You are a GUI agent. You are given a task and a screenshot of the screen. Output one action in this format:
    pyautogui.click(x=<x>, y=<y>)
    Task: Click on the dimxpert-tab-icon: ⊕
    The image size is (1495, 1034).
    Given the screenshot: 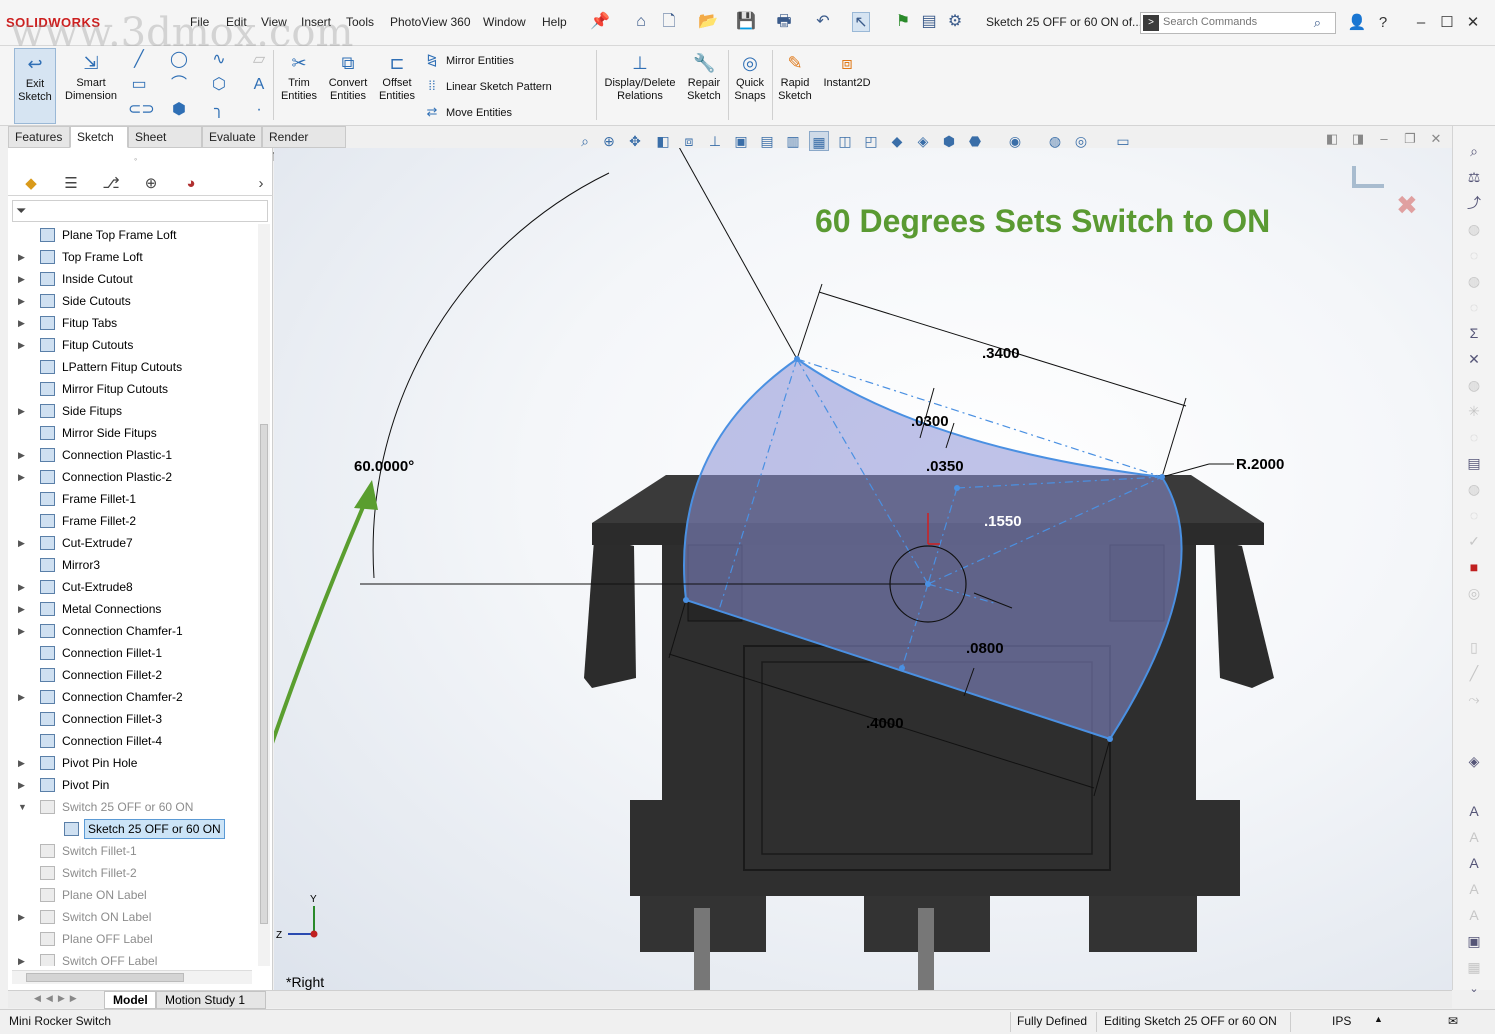 What is the action you would take?
    pyautogui.click(x=151, y=184)
    